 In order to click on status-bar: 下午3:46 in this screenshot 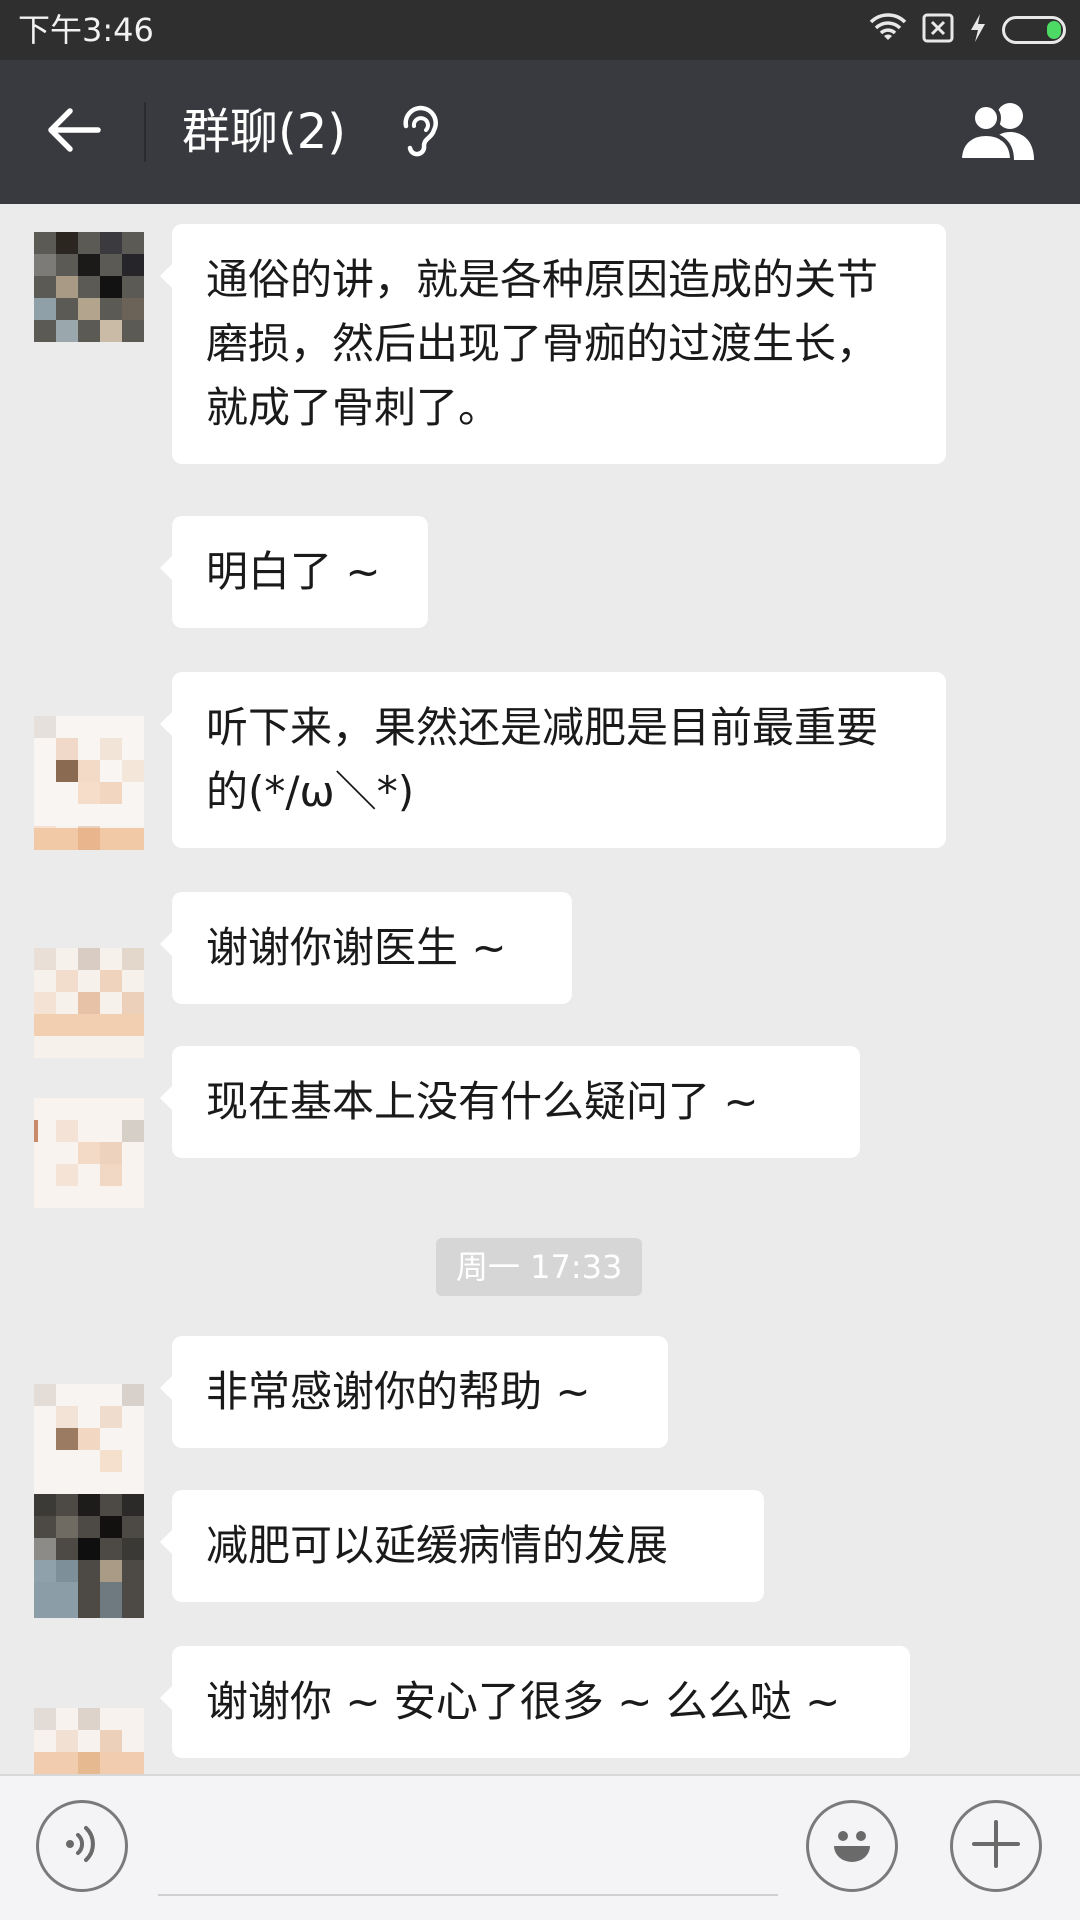, I will do `click(540, 30)`.